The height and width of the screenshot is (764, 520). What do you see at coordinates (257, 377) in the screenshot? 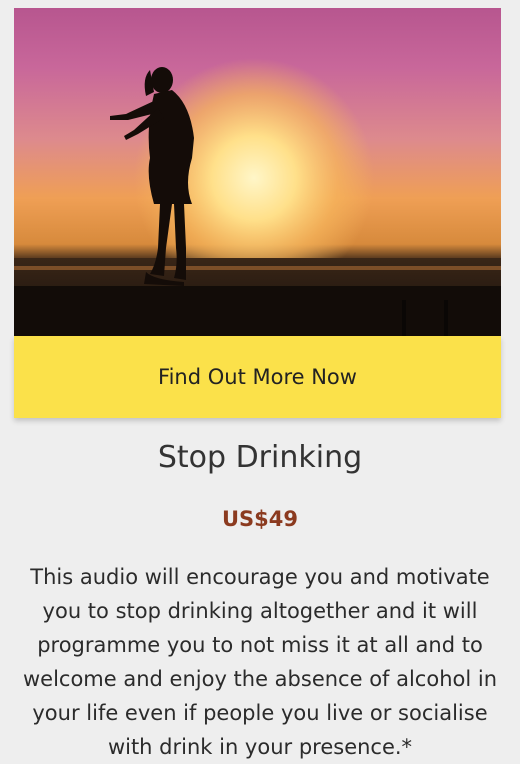
I see `find-out-more-button: Find Out More Now` at bounding box center [257, 377].